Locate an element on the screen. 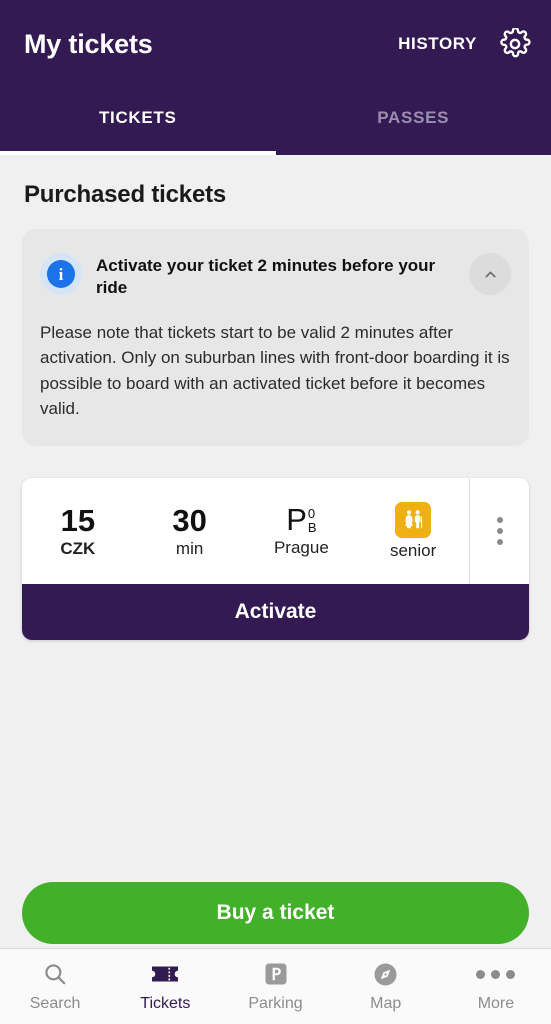  ticket-duration-unit: min is located at coordinates (189, 548).